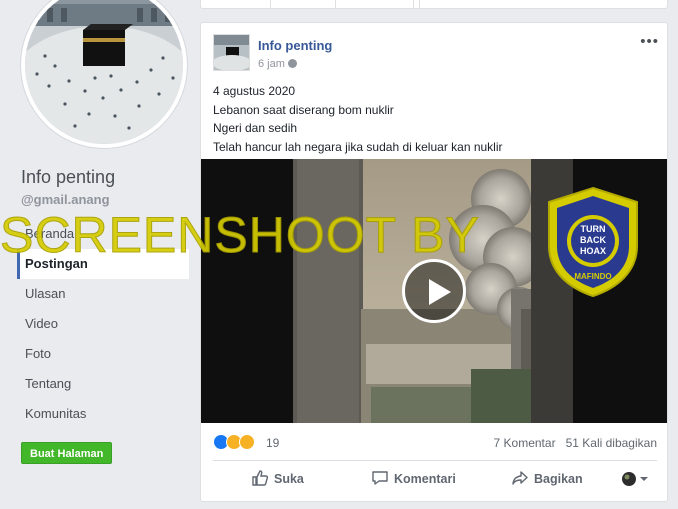 This screenshot has height=509, width=678. Describe the element at coordinates (255, 128) in the screenshot. I see `post-line: Ngeri dan sedih` at that location.